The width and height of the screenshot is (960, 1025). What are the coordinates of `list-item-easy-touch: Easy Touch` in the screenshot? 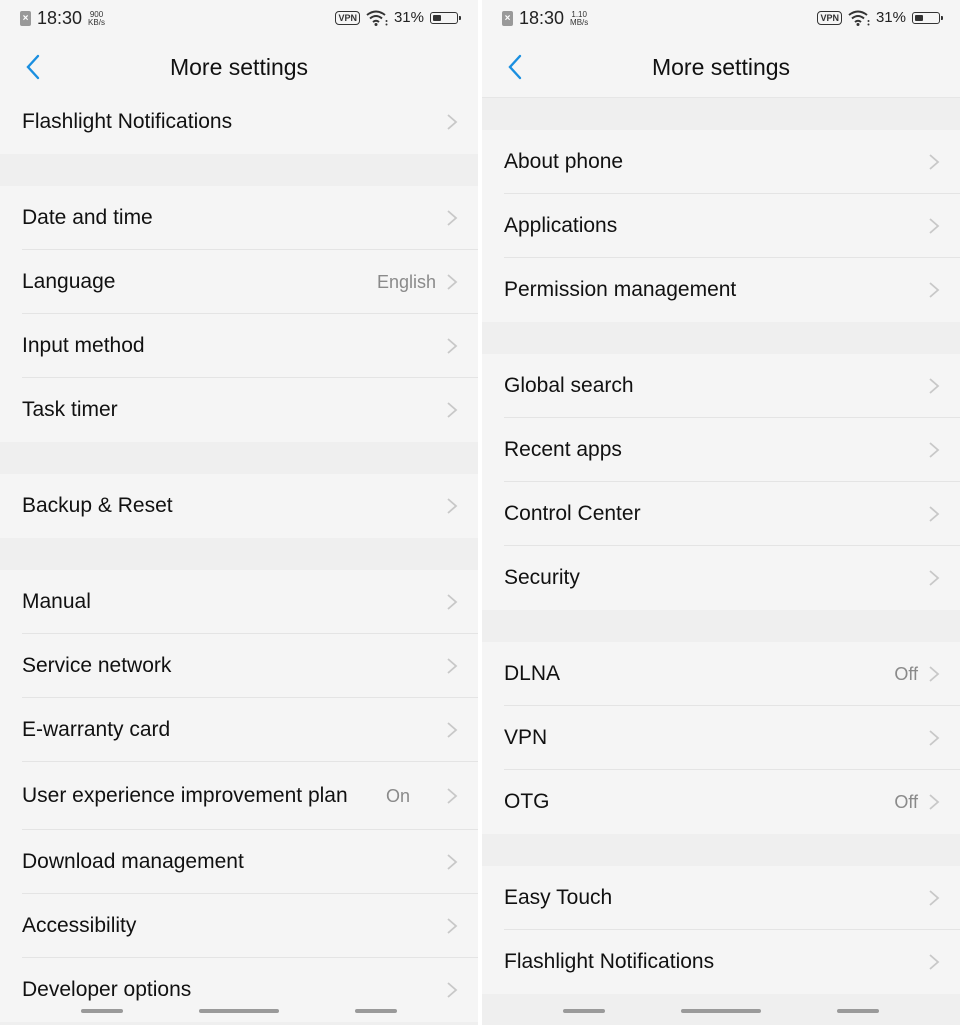 It's located at (721, 898).